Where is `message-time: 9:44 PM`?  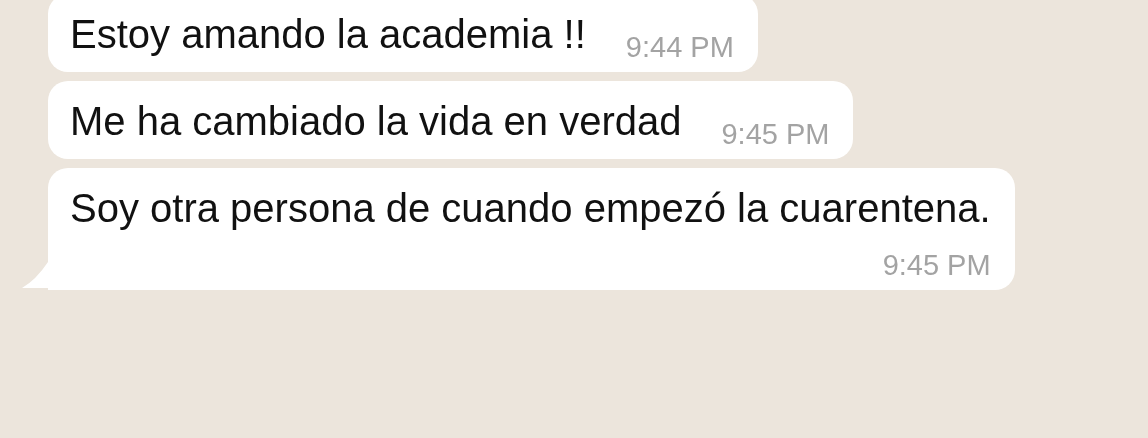 message-time: 9:44 PM is located at coordinates (679, 47).